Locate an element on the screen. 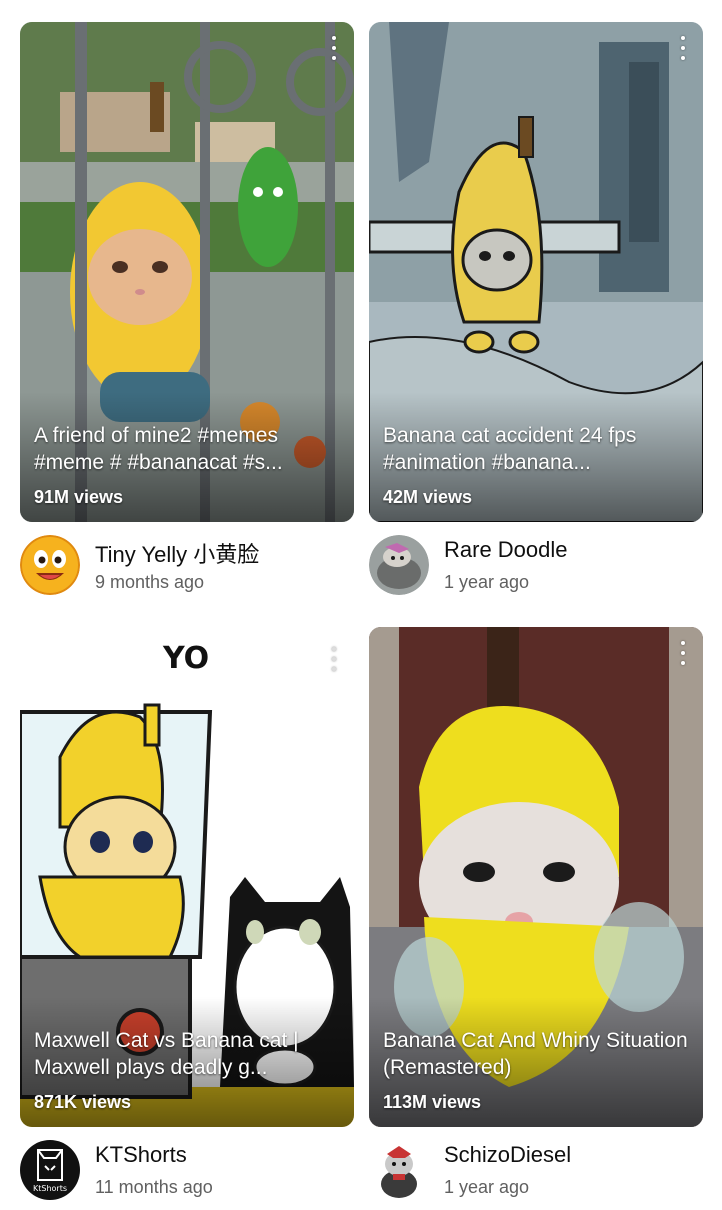  view-count: 91M views is located at coordinates (79, 497).